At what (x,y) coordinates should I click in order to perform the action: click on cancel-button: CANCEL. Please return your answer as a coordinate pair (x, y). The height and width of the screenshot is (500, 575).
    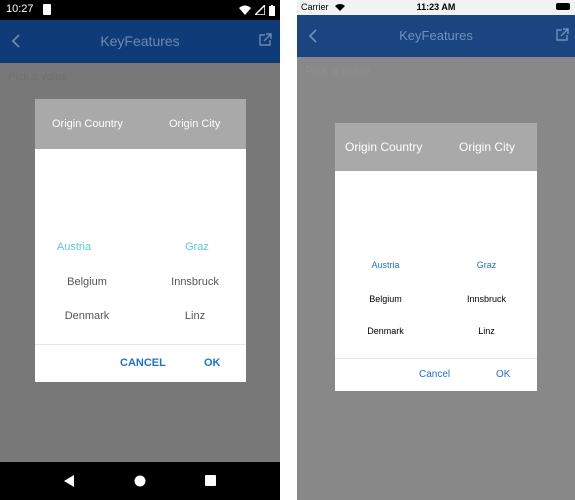
    Looking at the image, I should click on (143, 363).